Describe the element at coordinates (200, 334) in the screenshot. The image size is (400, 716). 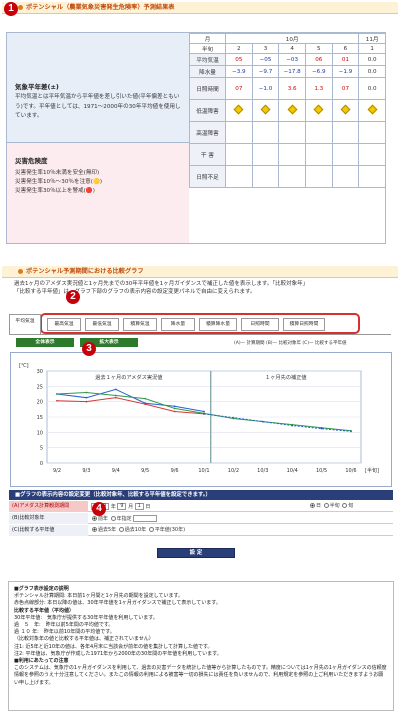
I see `tab-baseline` at that location.